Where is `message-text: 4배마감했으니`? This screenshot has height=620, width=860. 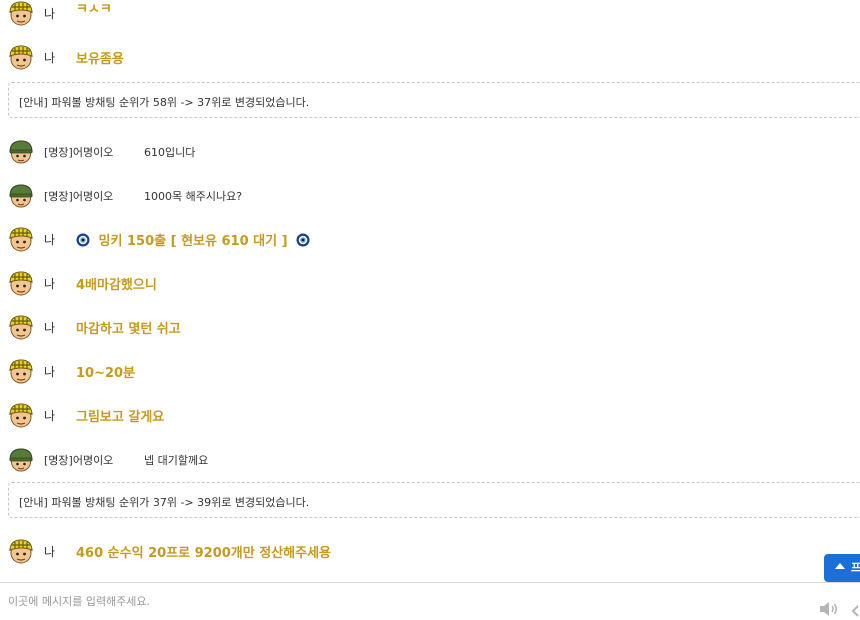
message-text: 4배마감했으니 is located at coordinates (116, 285).